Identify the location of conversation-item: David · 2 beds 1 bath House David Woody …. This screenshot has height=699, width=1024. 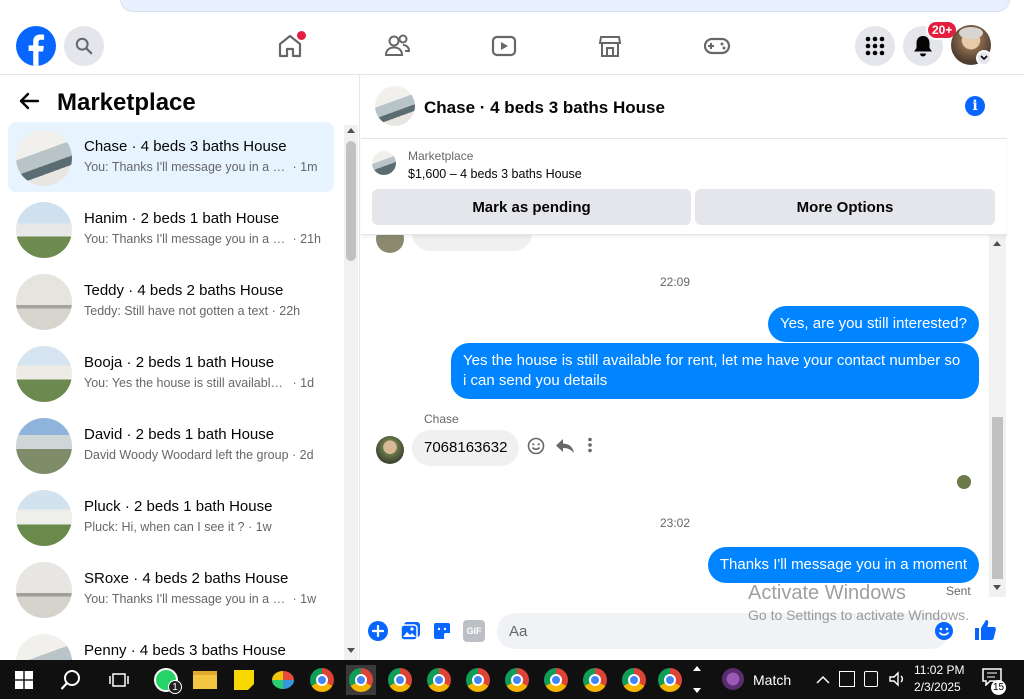
(171, 445).